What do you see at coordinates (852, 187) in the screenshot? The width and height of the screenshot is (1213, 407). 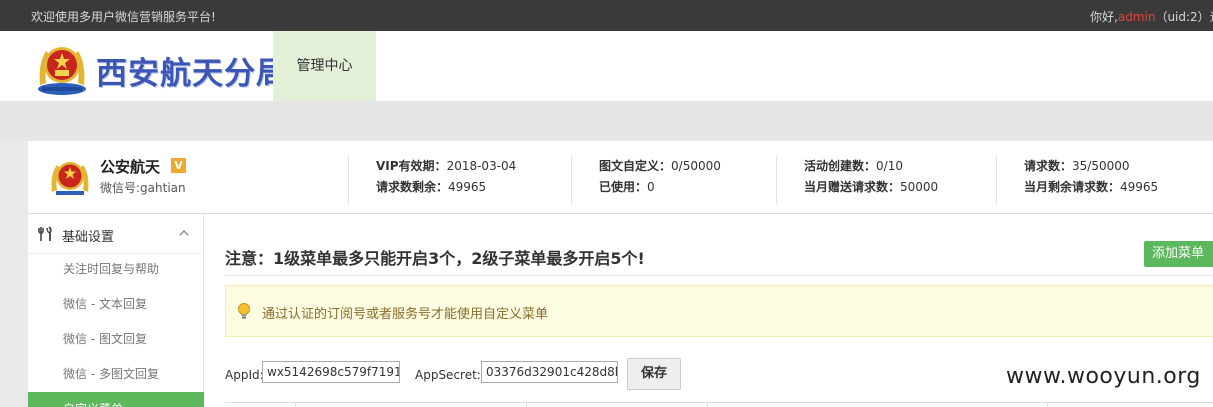 I see `stat-label: 当月赠送请求数：` at bounding box center [852, 187].